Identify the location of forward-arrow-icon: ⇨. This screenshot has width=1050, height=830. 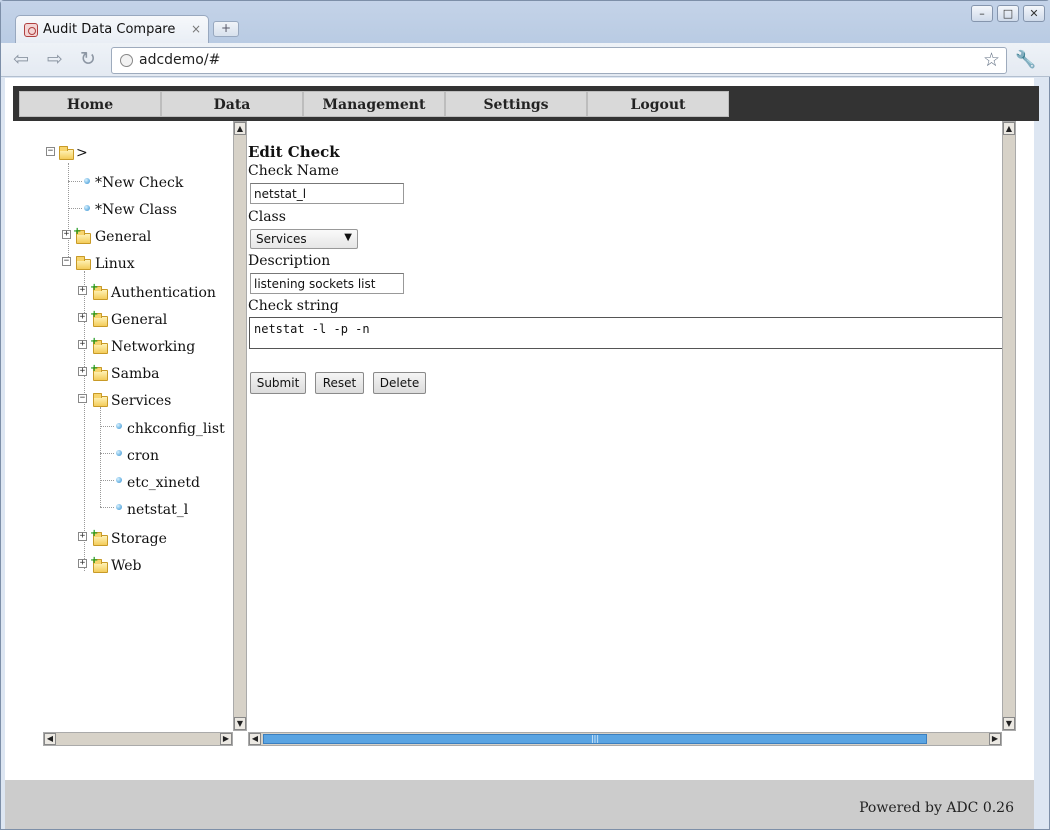
(55, 59).